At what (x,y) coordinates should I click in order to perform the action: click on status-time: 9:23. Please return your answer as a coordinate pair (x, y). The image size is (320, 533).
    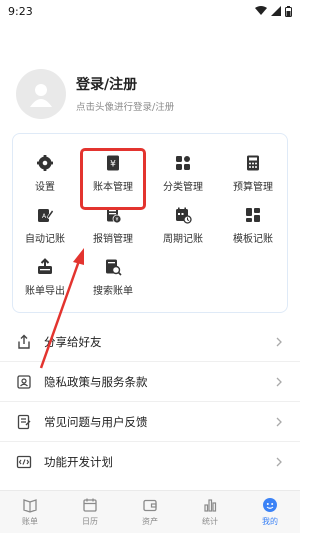
    Looking at the image, I should click on (20, 11).